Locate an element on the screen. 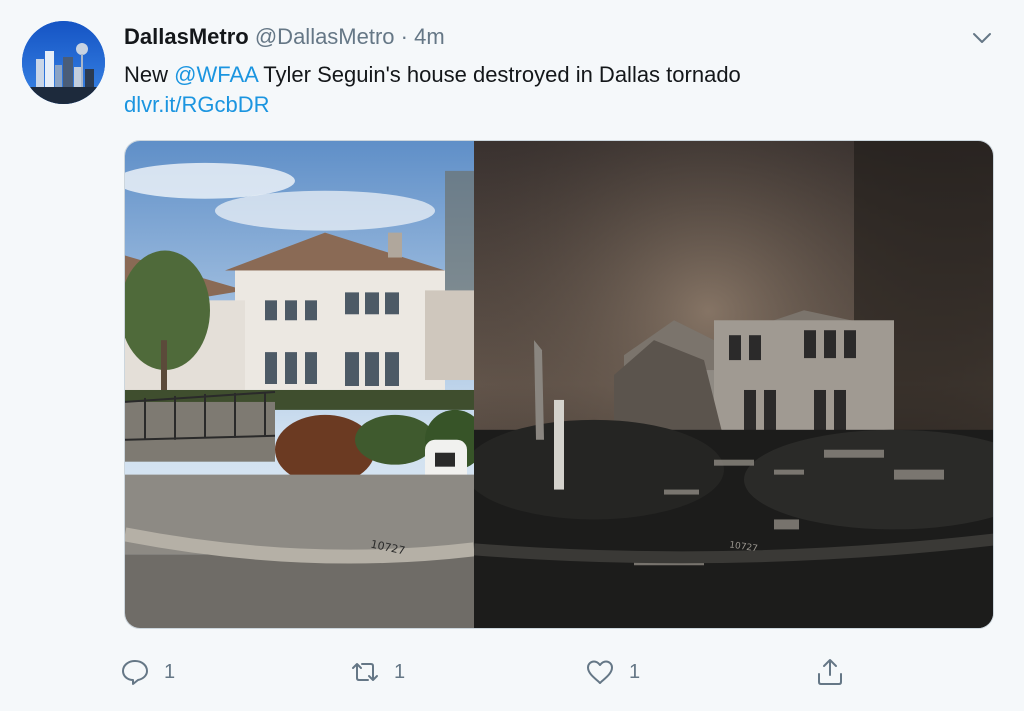 This screenshot has height=711, width=1024. tweet-url-link: dlvr.it/RGcbDR is located at coordinates (196, 104).